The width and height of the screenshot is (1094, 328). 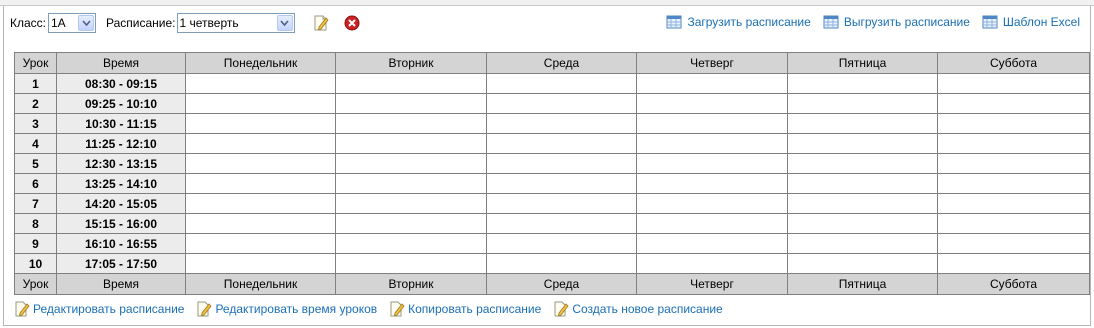 I want to click on class-select: 1А, so click(x=72, y=23).